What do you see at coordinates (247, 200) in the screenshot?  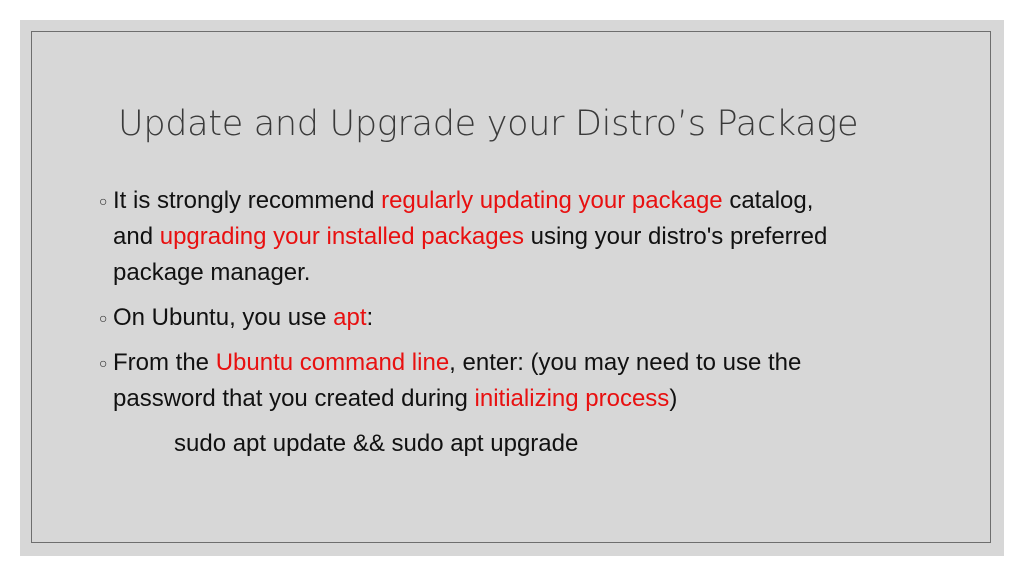 I see `bullet-text: It is strongly recommend` at bounding box center [247, 200].